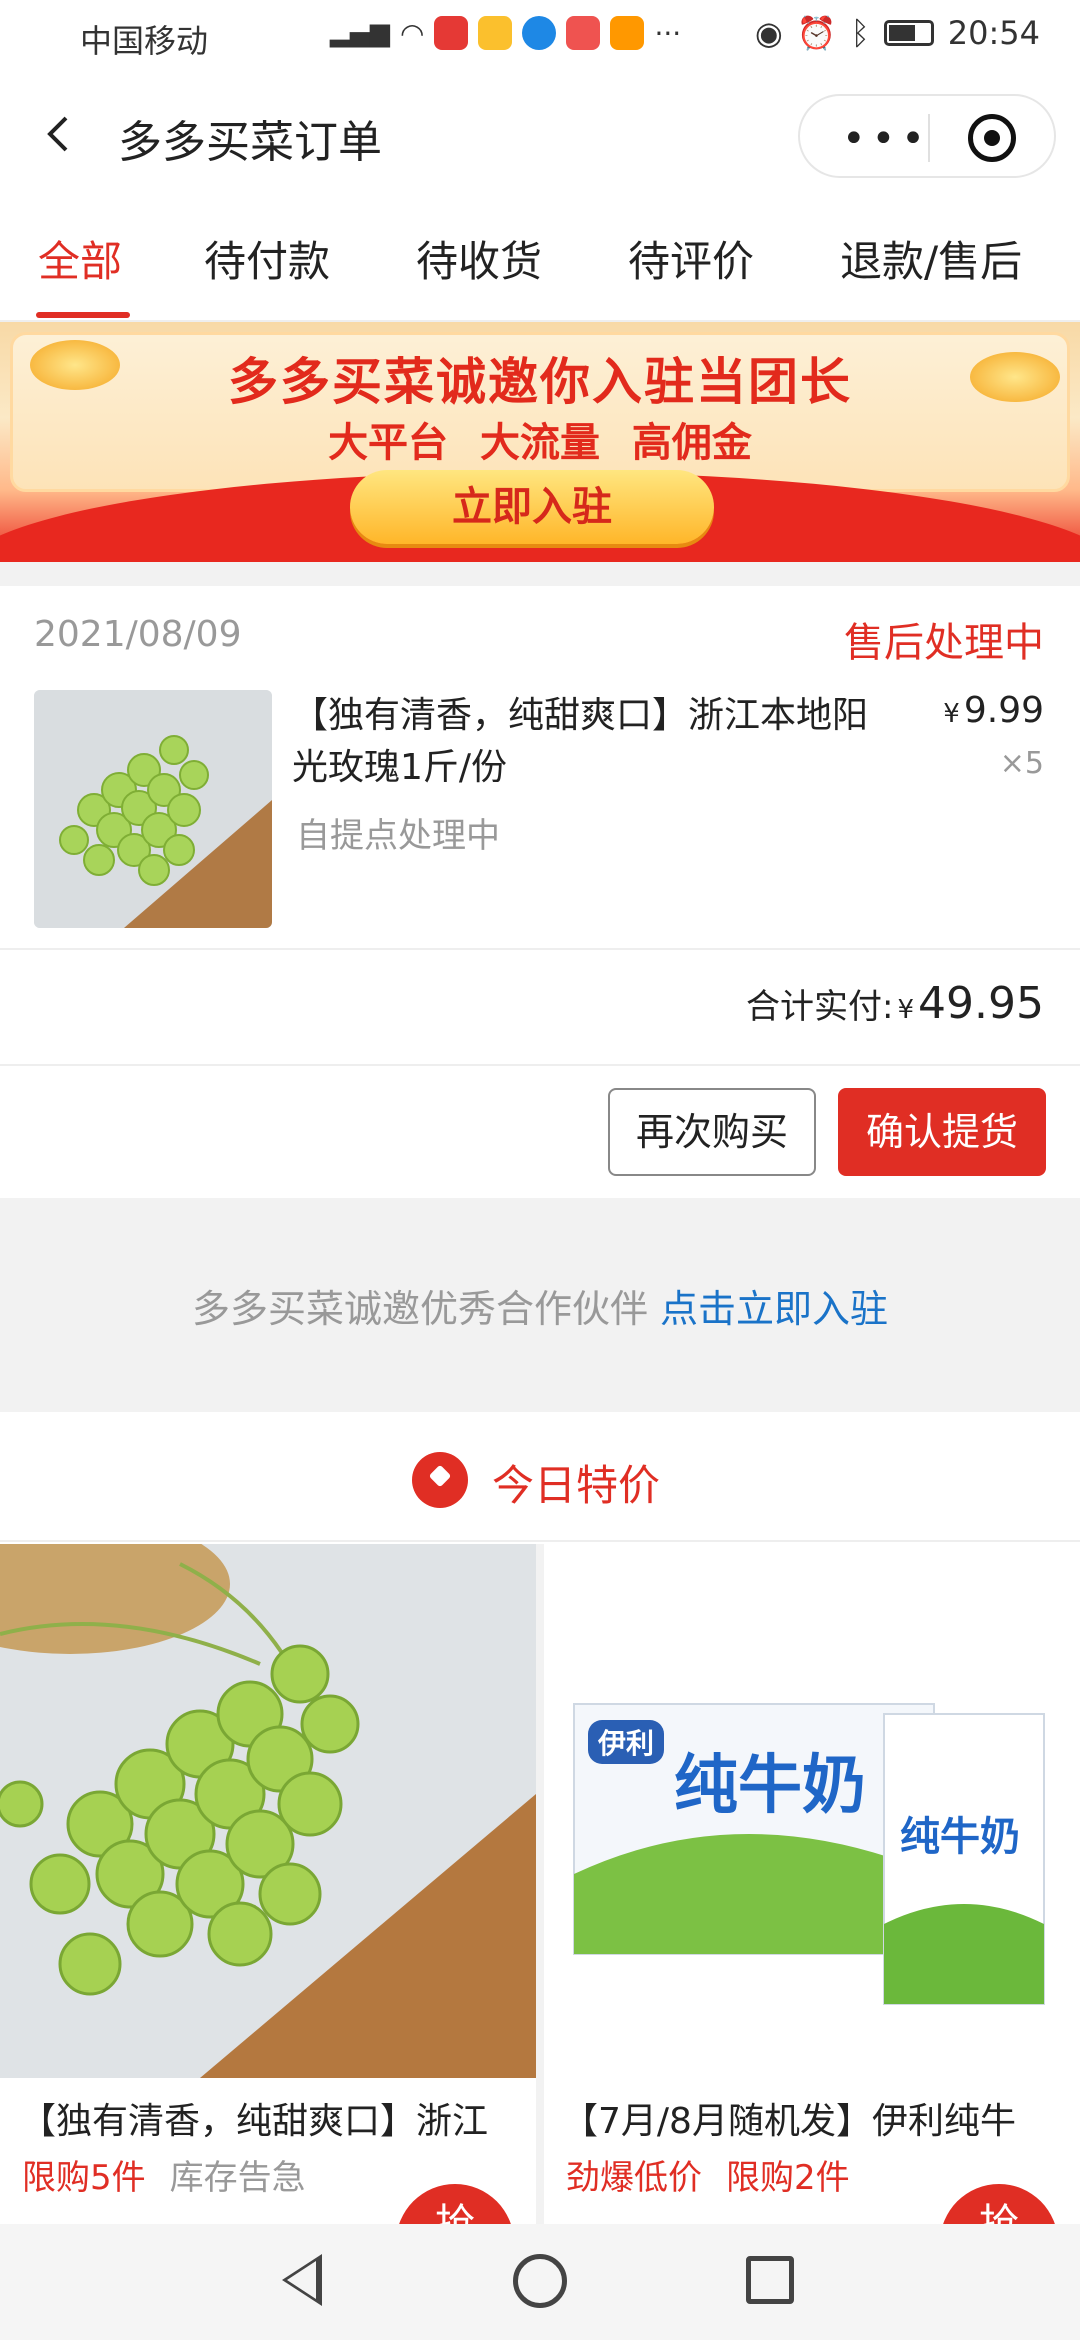 The height and width of the screenshot is (2340, 1080). I want to click on wifi-icon: ◠, so click(412, 33).